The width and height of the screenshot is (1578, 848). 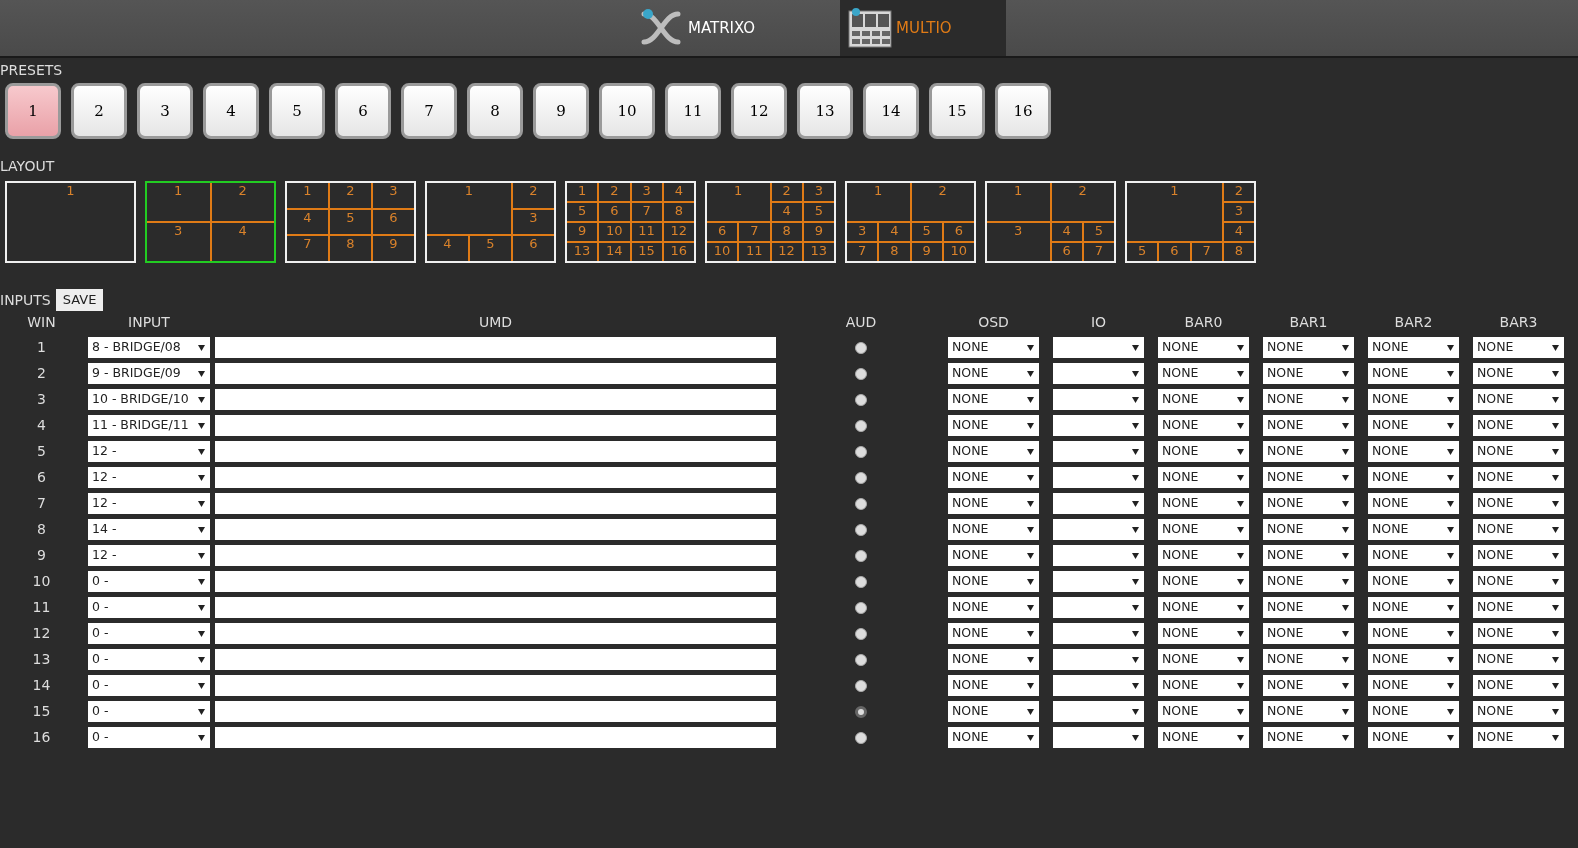 What do you see at coordinates (429, 111) in the screenshot?
I see `preset-button: 7` at bounding box center [429, 111].